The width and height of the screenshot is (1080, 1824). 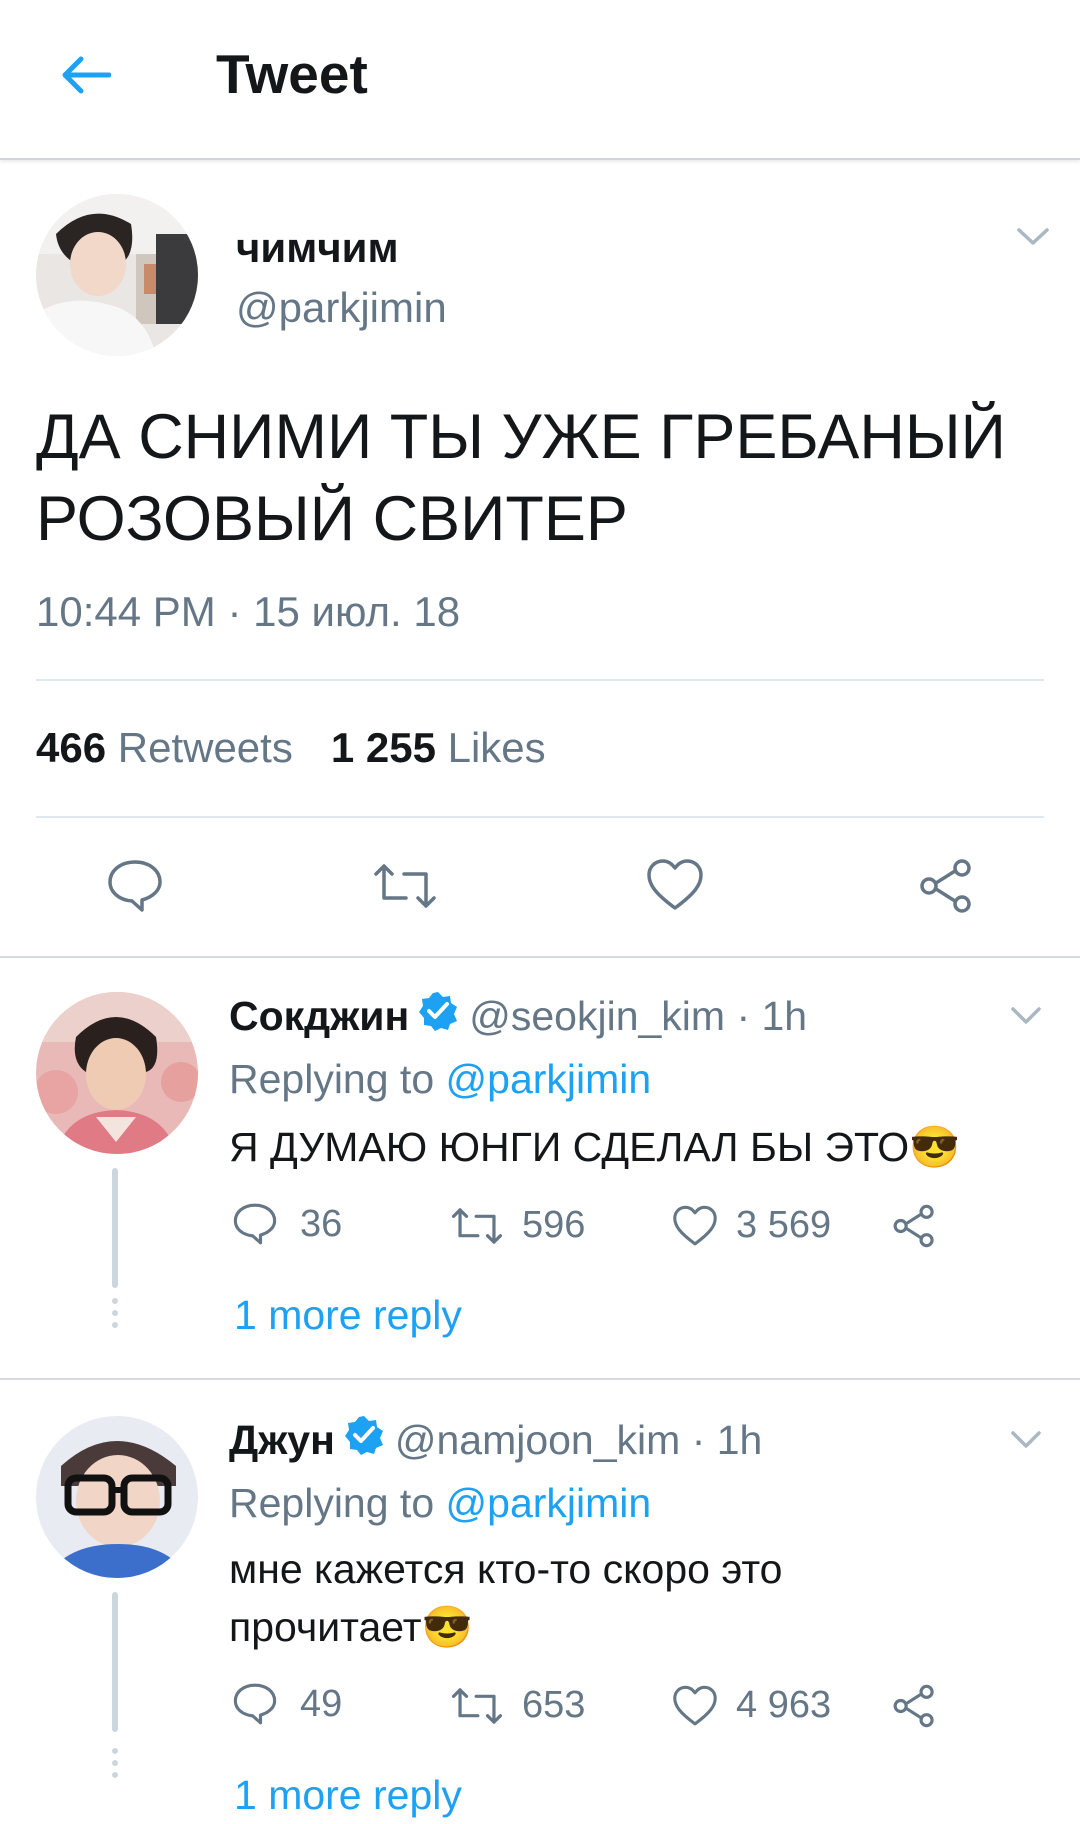 What do you see at coordinates (71, 747) in the screenshot?
I see `retweets-count: 466` at bounding box center [71, 747].